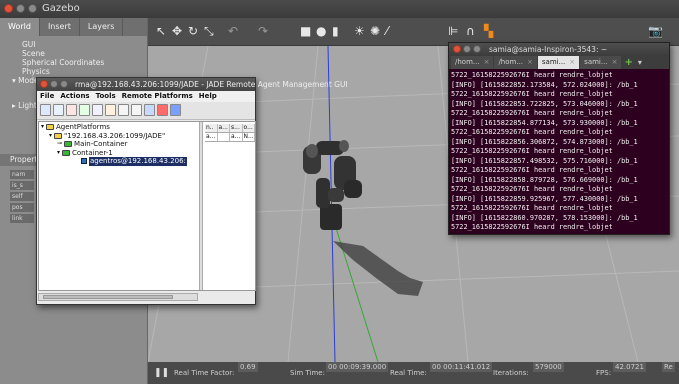 The height and width of the screenshot is (384, 679). I want to click on translate-icon: ✥, so click(177, 31).